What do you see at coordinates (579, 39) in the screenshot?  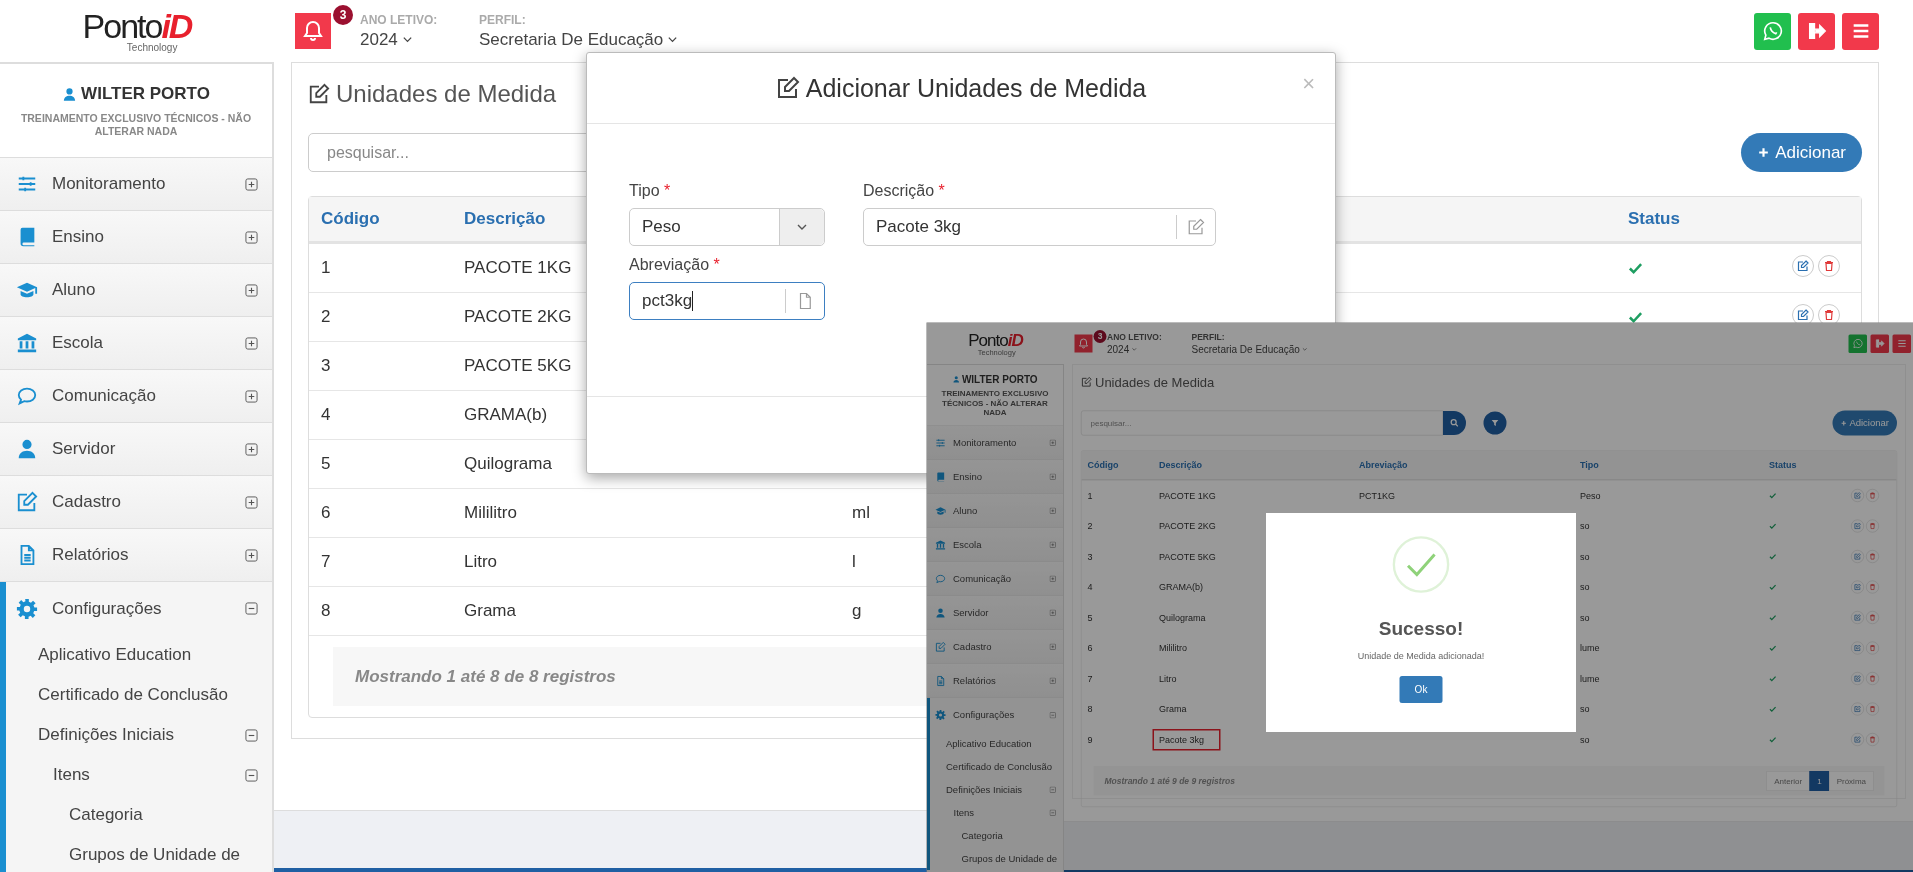 I see `profile-dropdown: Secretaria De Educação` at bounding box center [579, 39].